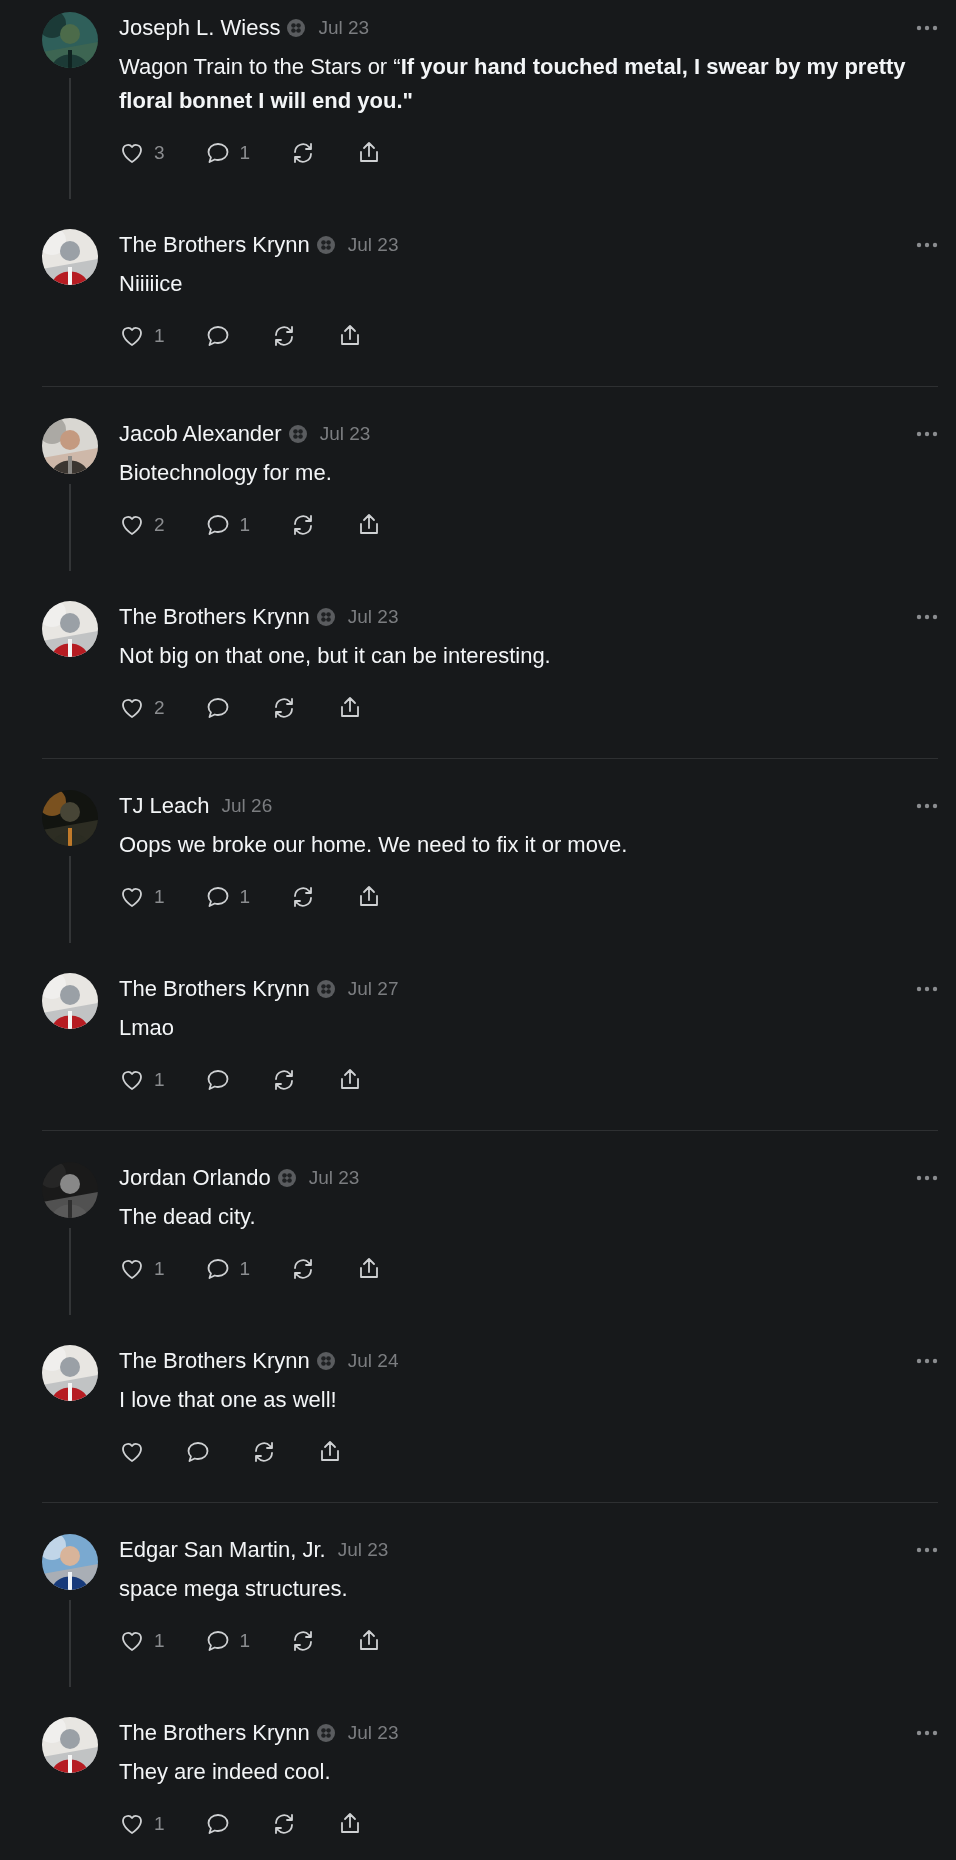 Image resolution: width=956 pixels, height=1860 pixels. Describe the element at coordinates (151, 284) in the screenshot. I see `post-text: Niiiiice` at that location.